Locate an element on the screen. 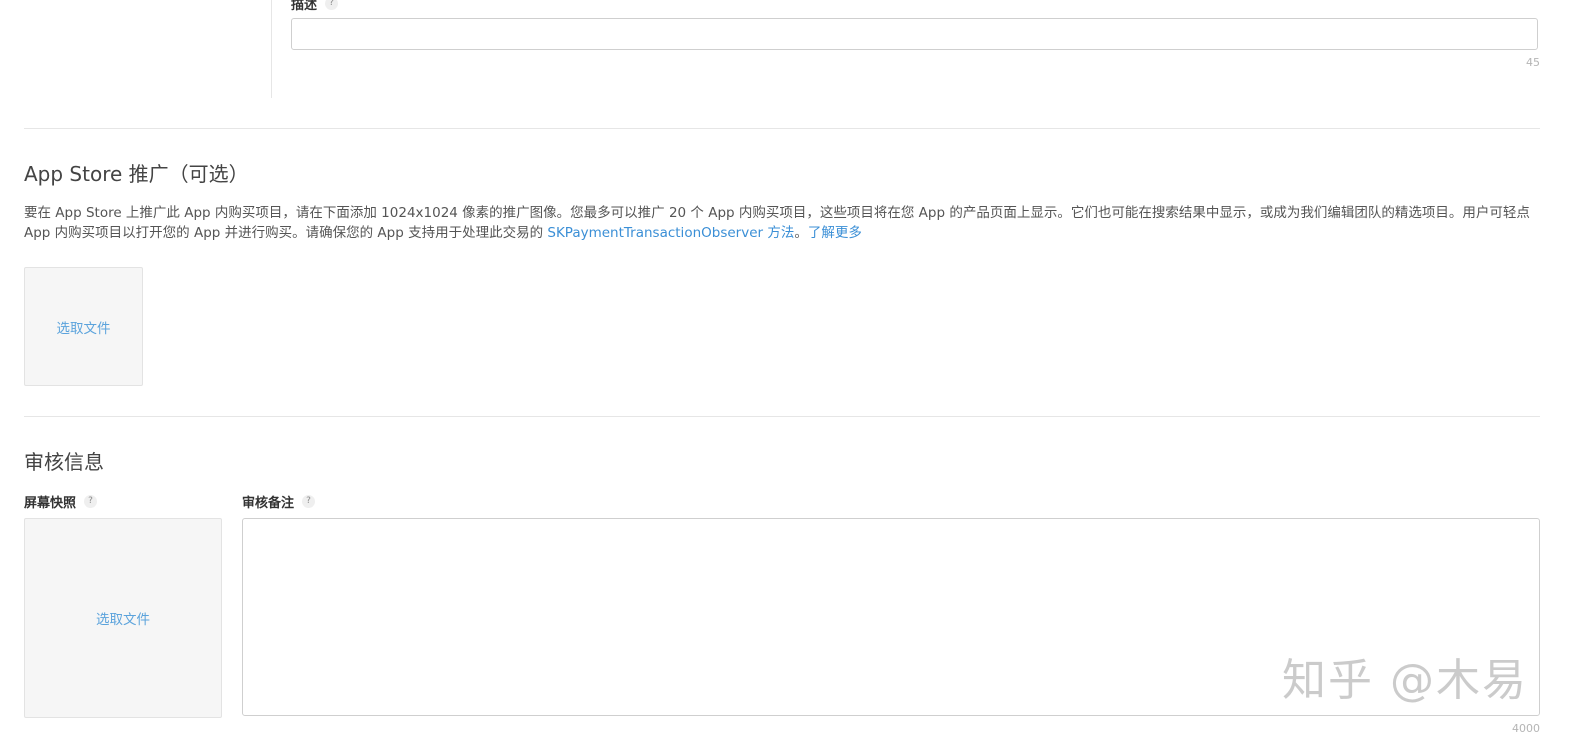 The width and height of the screenshot is (1582, 743). review-notes-char-counter: 4000 is located at coordinates (1526, 728).